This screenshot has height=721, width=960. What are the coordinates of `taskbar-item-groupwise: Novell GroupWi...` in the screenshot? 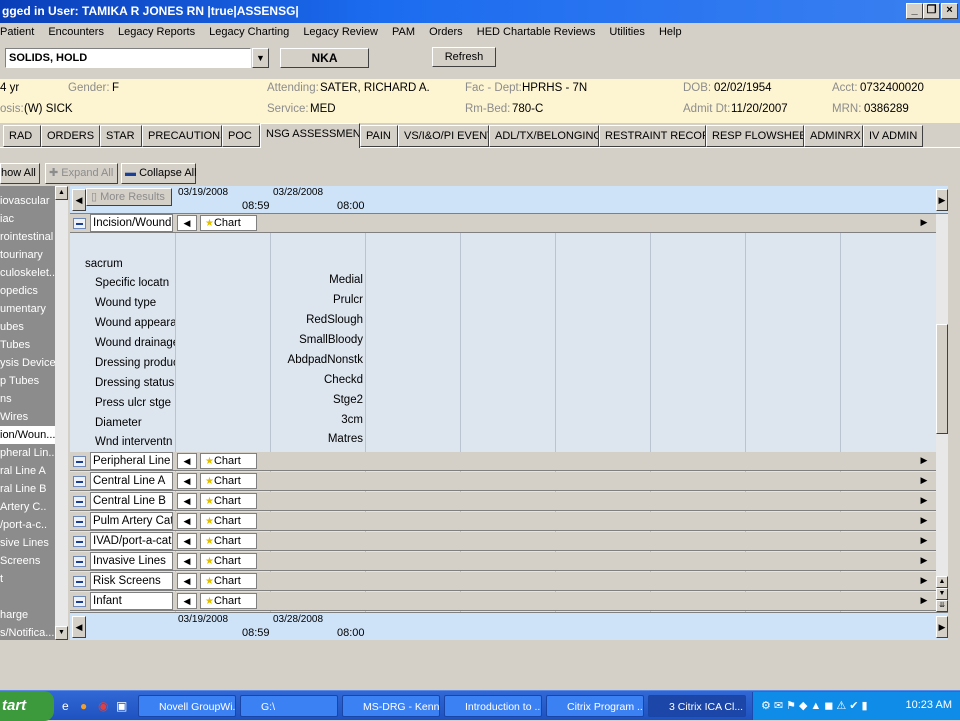 It's located at (187, 706).